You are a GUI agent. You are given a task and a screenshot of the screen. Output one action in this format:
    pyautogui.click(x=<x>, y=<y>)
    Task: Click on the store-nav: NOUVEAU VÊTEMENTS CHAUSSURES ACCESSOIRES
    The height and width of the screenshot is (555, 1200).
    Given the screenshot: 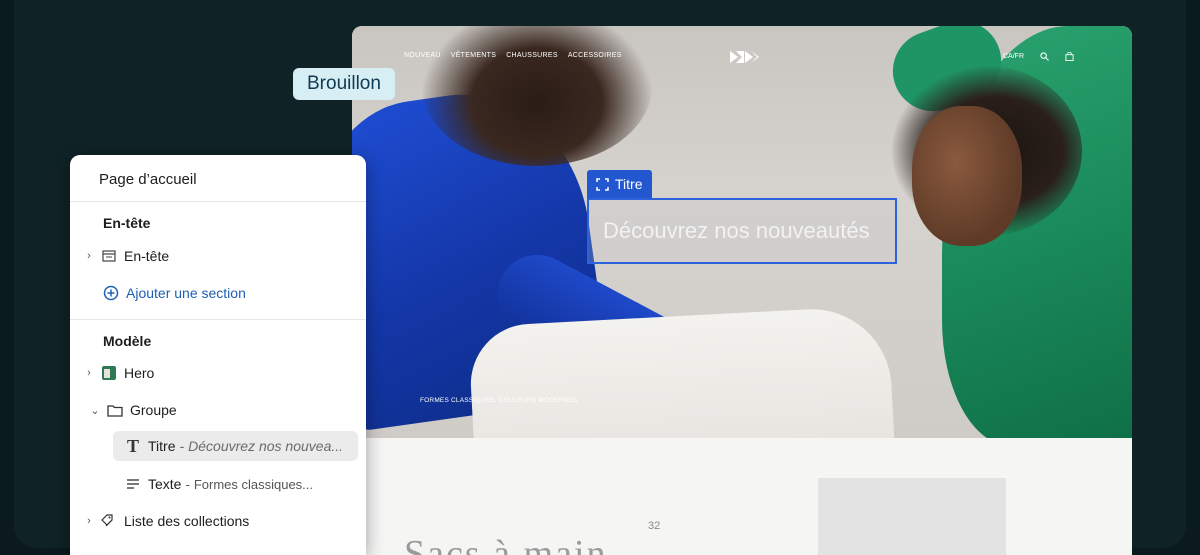 What is the action you would take?
    pyautogui.click(x=513, y=55)
    